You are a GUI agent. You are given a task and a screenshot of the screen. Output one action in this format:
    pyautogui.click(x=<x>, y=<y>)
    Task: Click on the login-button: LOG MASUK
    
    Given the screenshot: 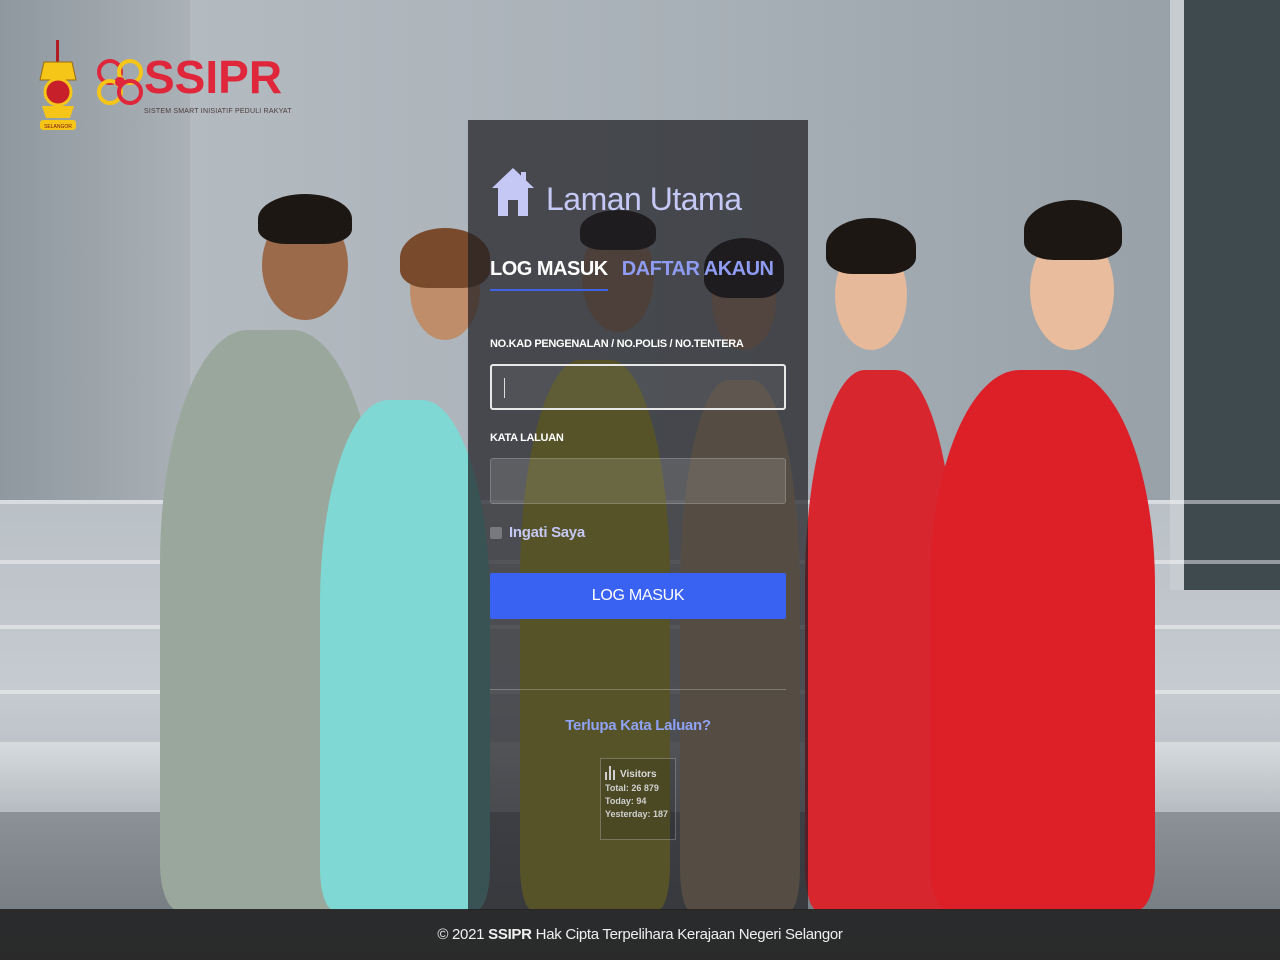 What is the action you would take?
    pyautogui.click(x=638, y=596)
    